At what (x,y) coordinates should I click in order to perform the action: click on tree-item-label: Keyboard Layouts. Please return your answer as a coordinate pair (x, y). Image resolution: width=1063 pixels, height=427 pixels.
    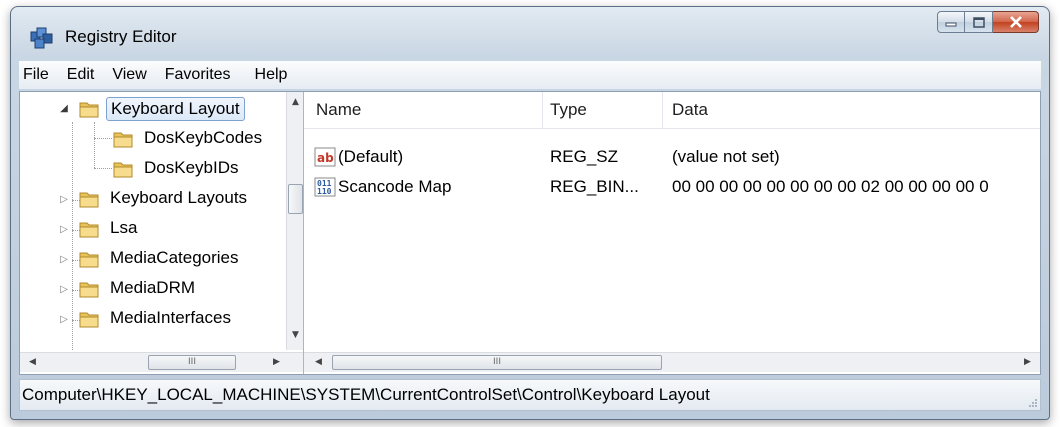
    Looking at the image, I should click on (179, 197).